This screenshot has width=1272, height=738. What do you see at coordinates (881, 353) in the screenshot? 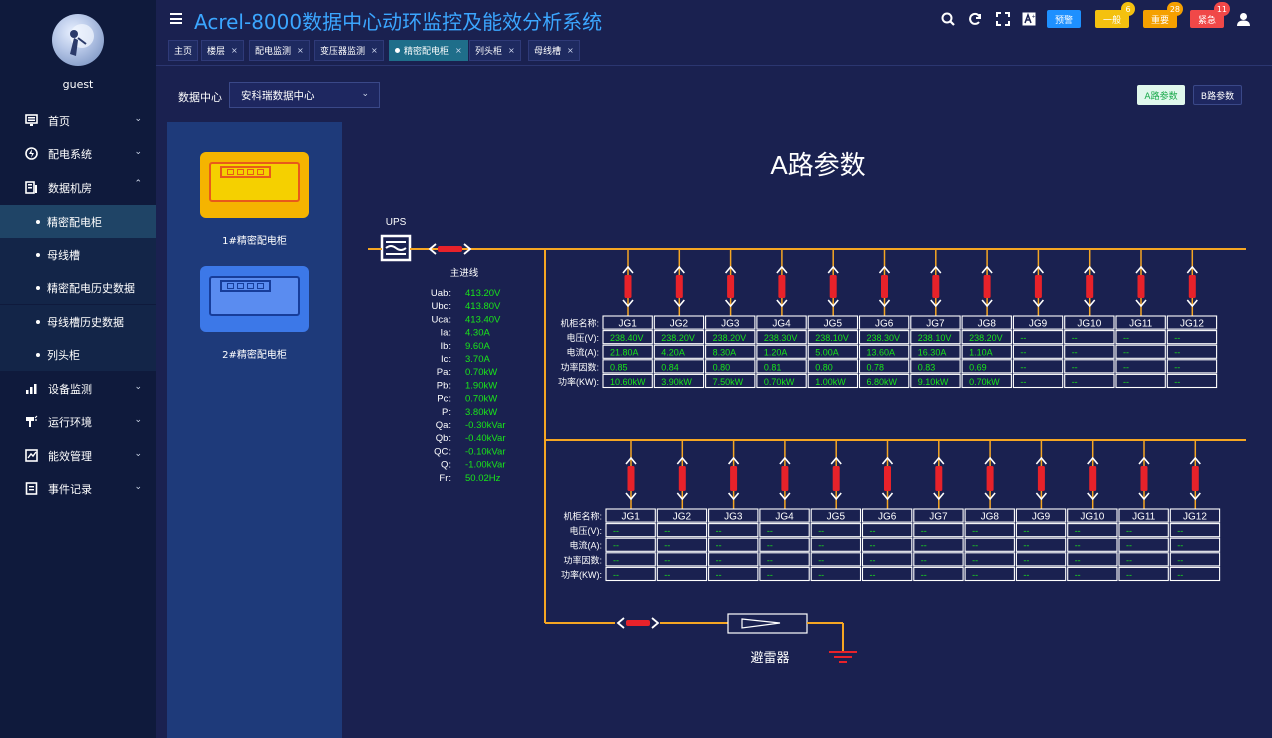
I see `value-cell: 13.60A` at bounding box center [881, 353].